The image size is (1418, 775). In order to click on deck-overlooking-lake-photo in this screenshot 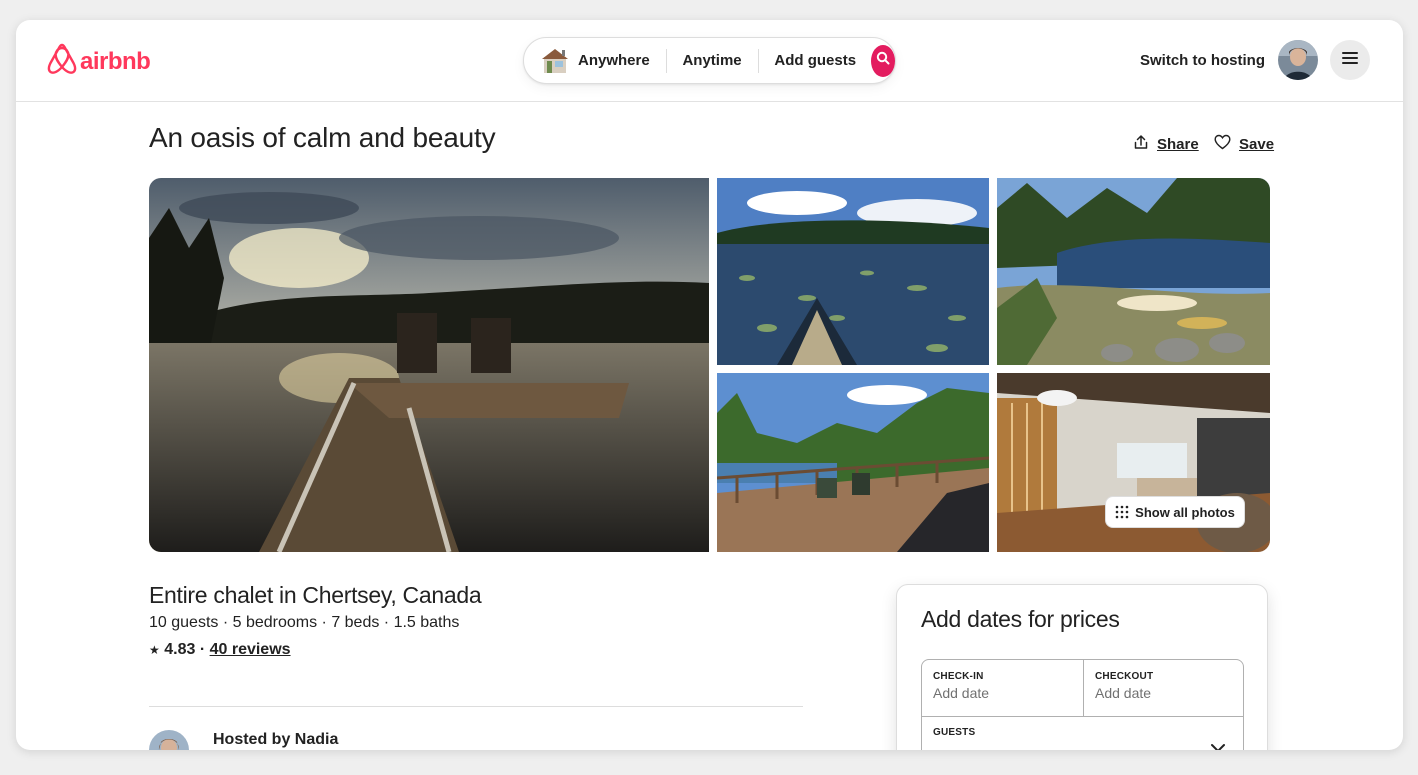, I will do `click(853, 462)`.